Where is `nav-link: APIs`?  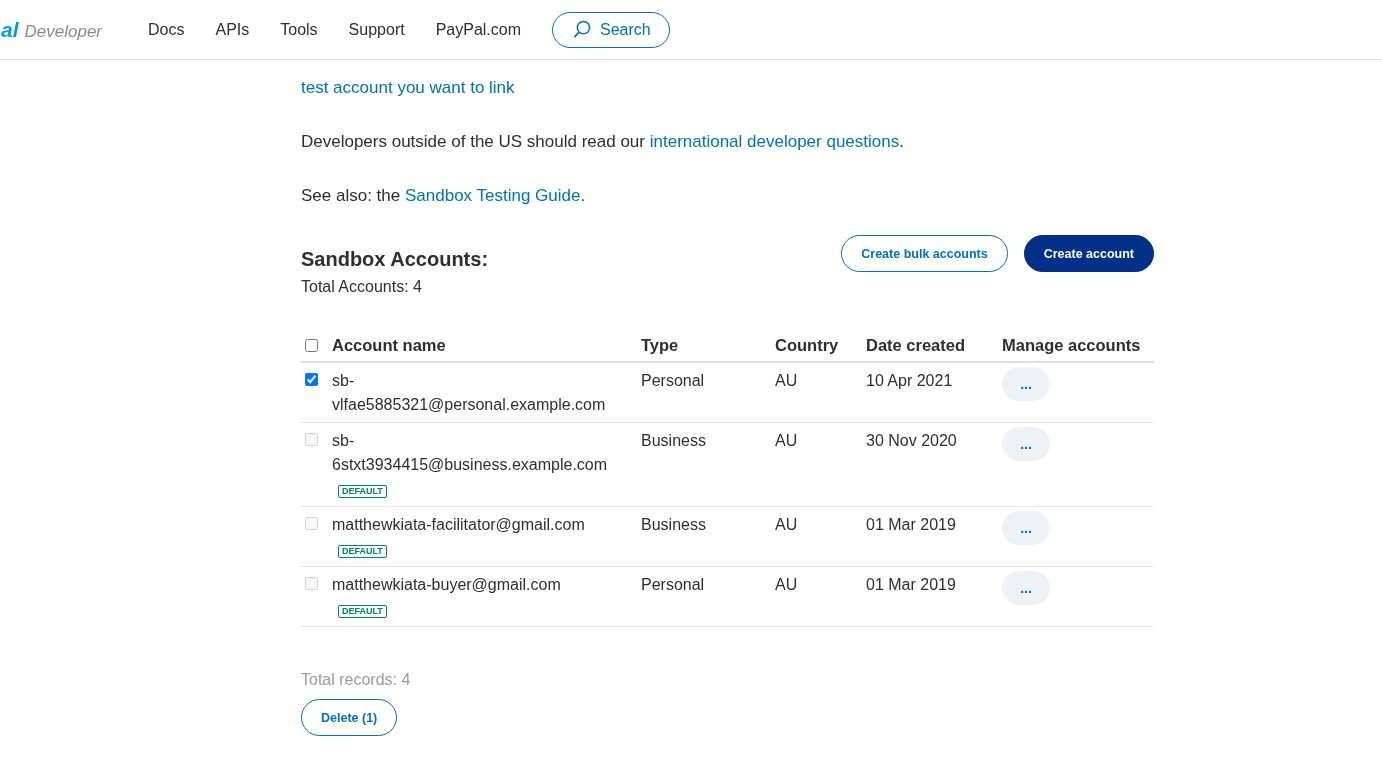 nav-link: APIs is located at coordinates (248, 29).